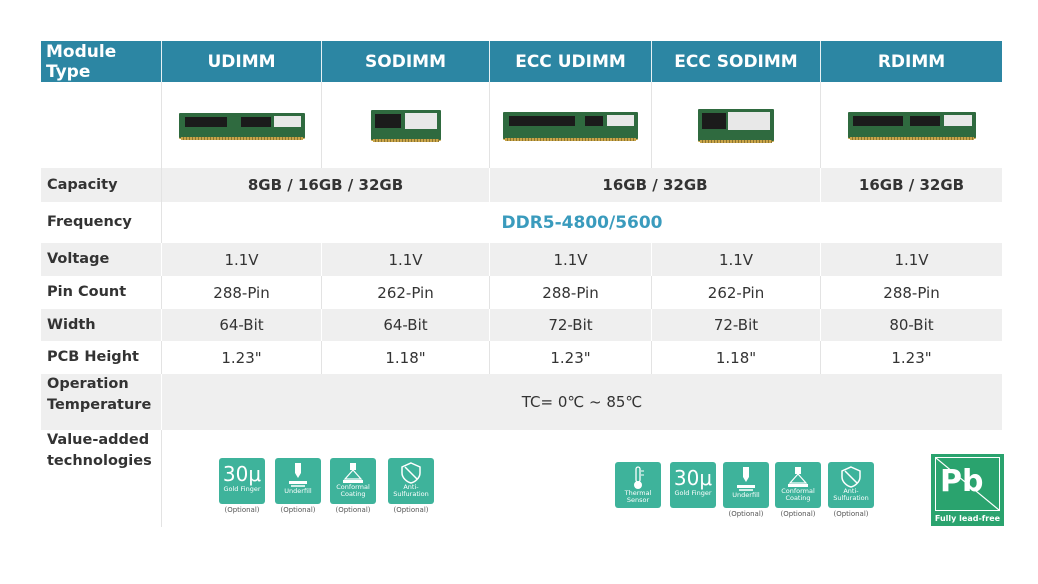 The image size is (1038, 584). Describe the element at coordinates (638, 485) in the screenshot. I see `thermal-sensor-icon: Thermal Sensor` at that location.